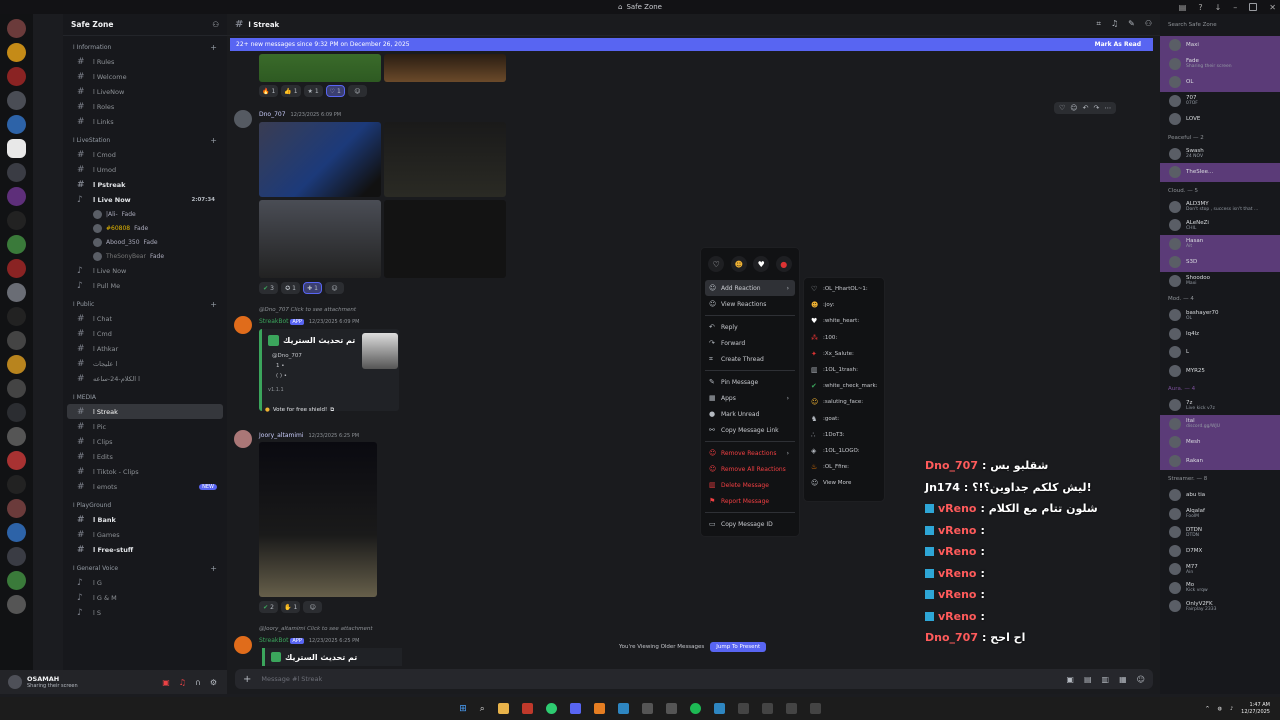  I want to click on member-item: Mo Kick vrqw, so click(1220, 588).